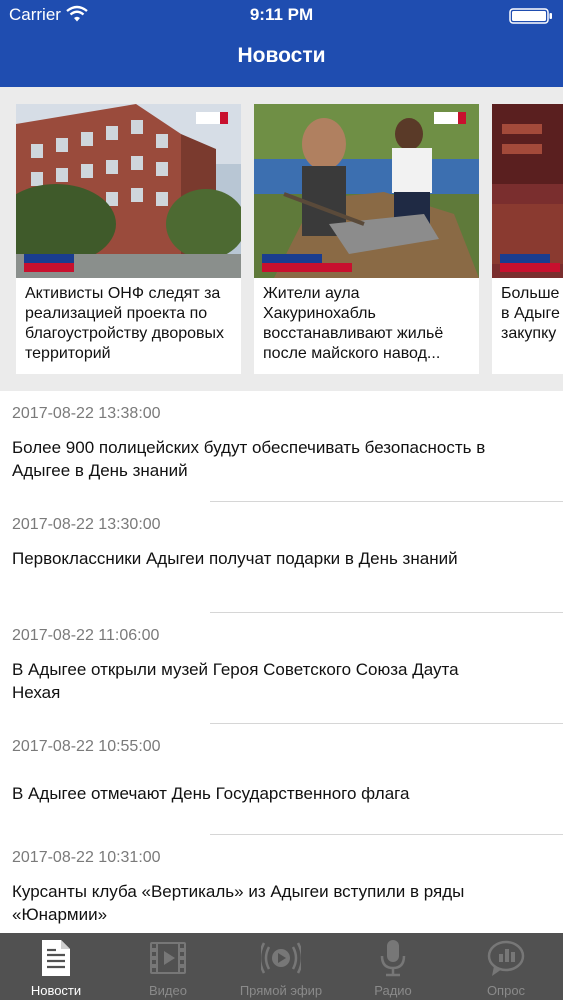 The width and height of the screenshot is (563, 1000). Describe the element at coordinates (530, 16) in the screenshot. I see `battery-icon` at that location.